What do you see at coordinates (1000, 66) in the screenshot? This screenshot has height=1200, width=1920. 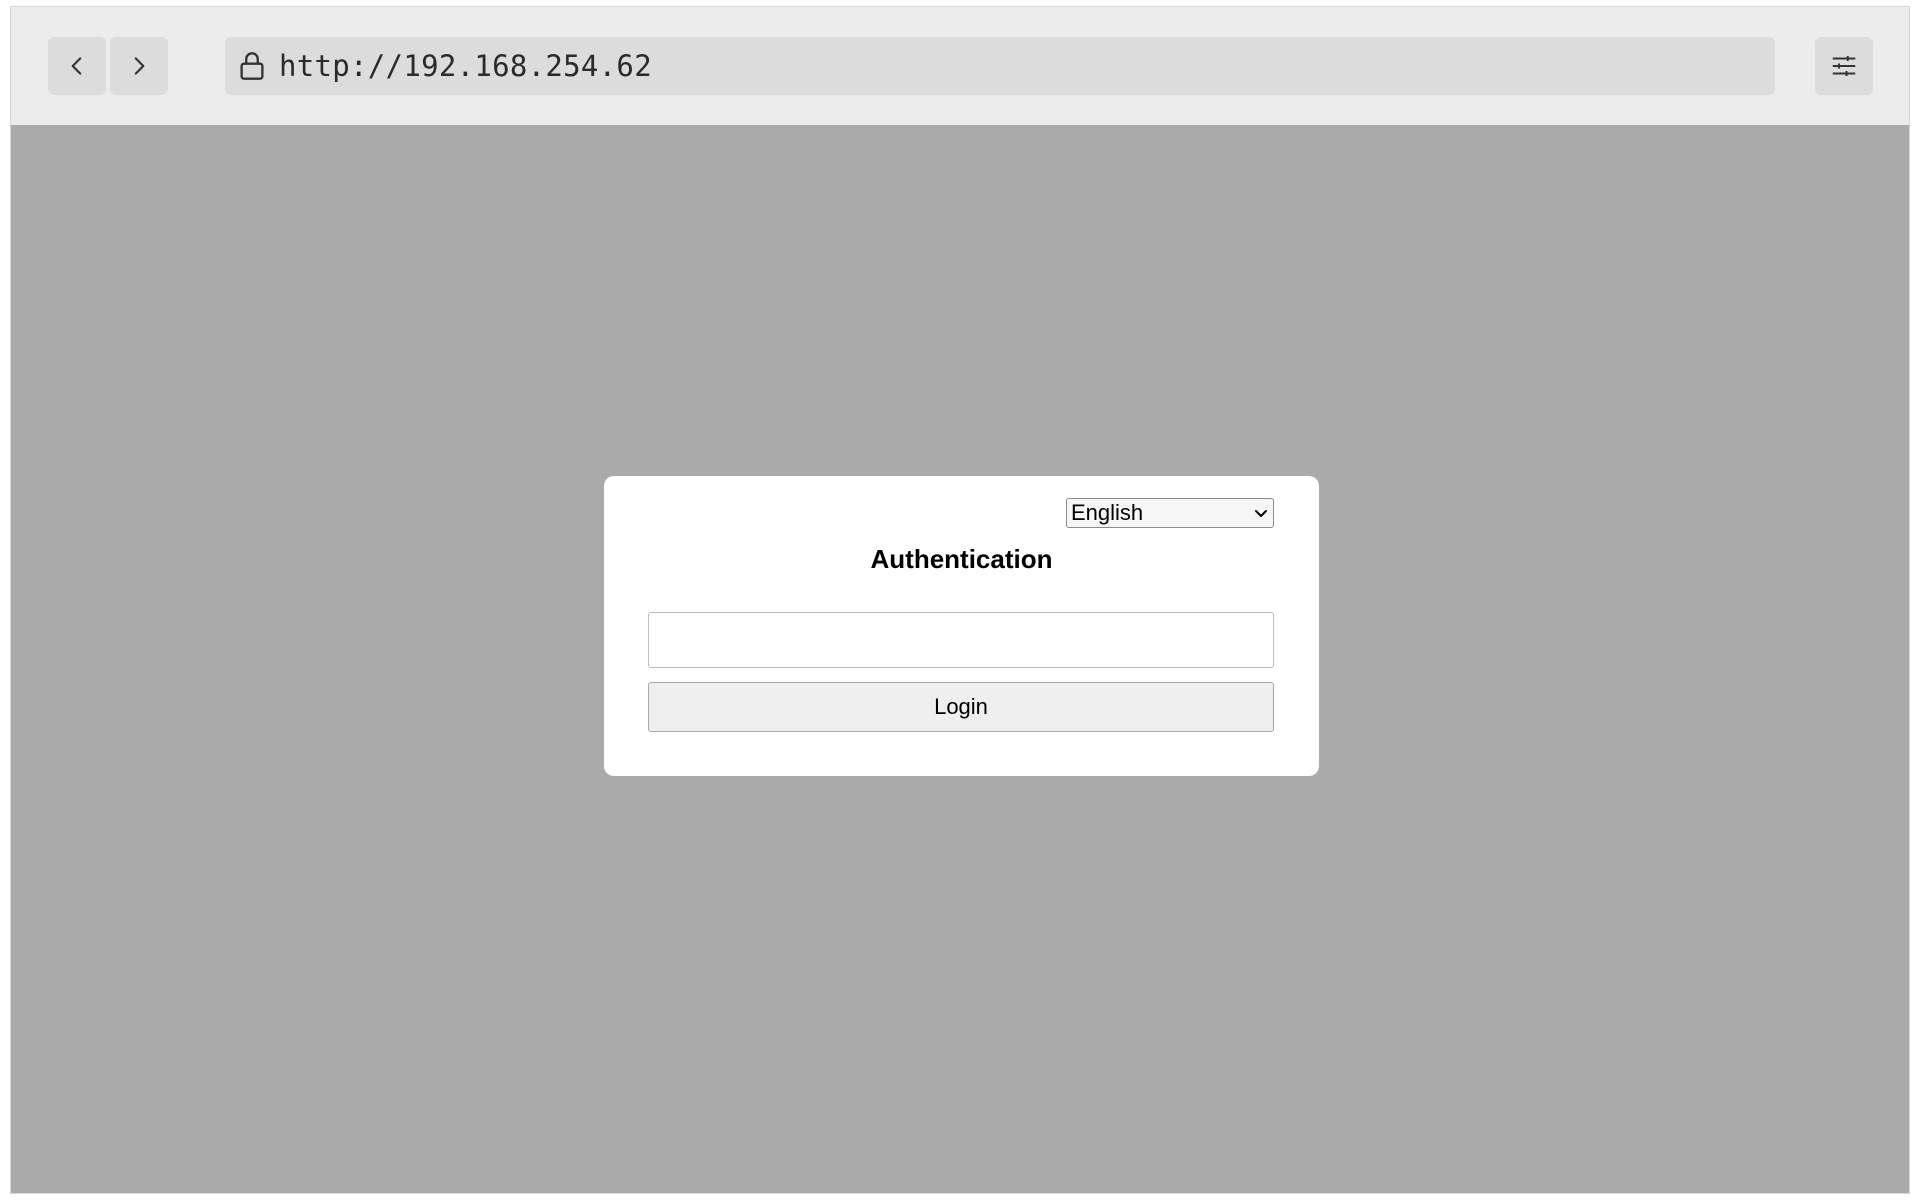 I see `address-bar: http://192.168.254.62` at bounding box center [1000, 66].